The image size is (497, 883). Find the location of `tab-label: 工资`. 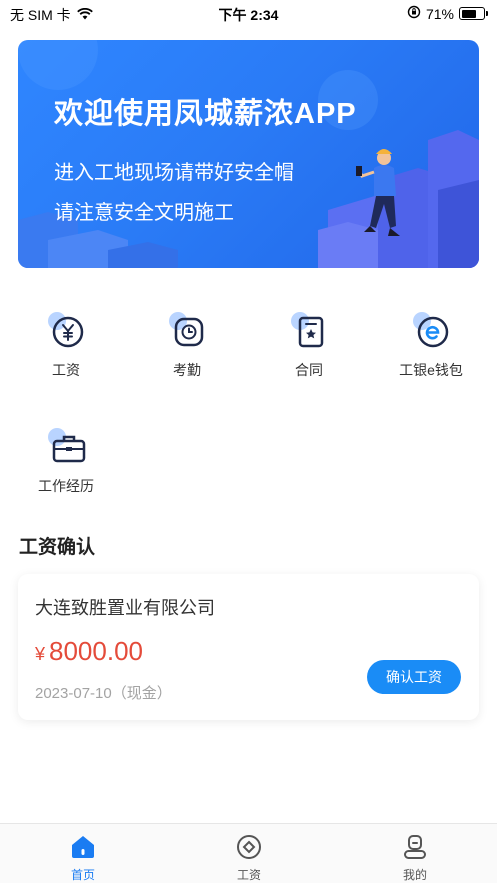

tab-label: 工资 is located at coordinates (248, 875).